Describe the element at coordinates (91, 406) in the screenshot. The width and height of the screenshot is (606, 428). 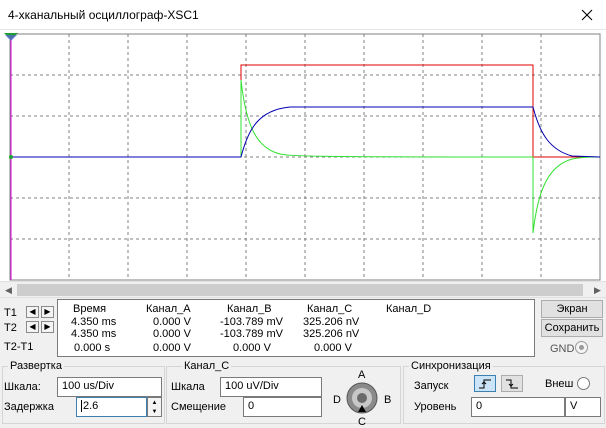
I see `delay-value: 2.6` at that location.